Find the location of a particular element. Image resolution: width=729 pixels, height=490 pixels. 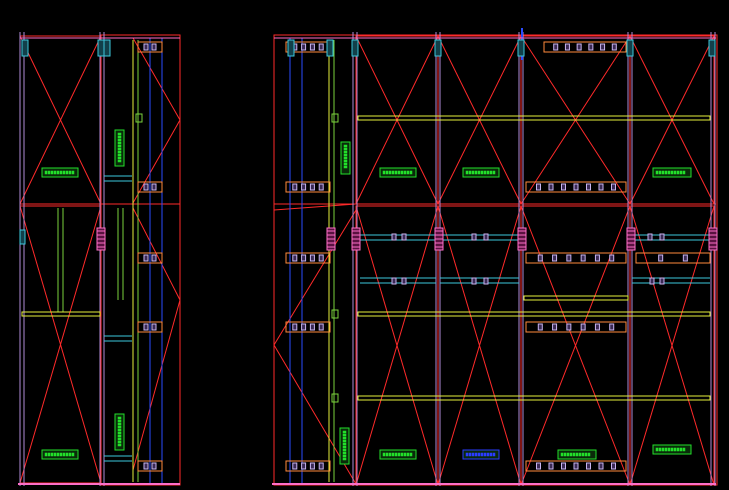

right-beam-lower is located at coordinates (534, 398).